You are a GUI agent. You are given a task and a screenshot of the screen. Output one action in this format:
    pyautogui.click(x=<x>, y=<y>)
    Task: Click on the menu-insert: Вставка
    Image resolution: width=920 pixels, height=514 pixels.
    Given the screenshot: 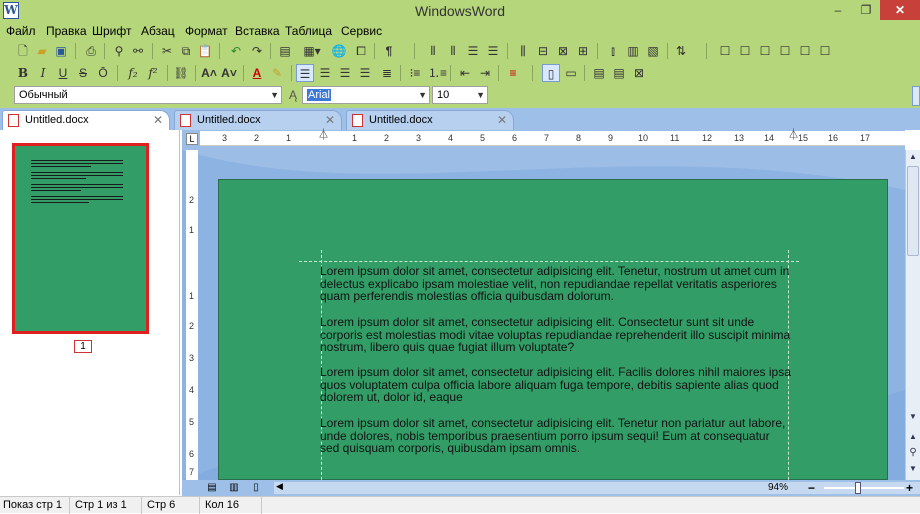 What is the action you would take?
    pyautogui.click(x=257, y=31)
    